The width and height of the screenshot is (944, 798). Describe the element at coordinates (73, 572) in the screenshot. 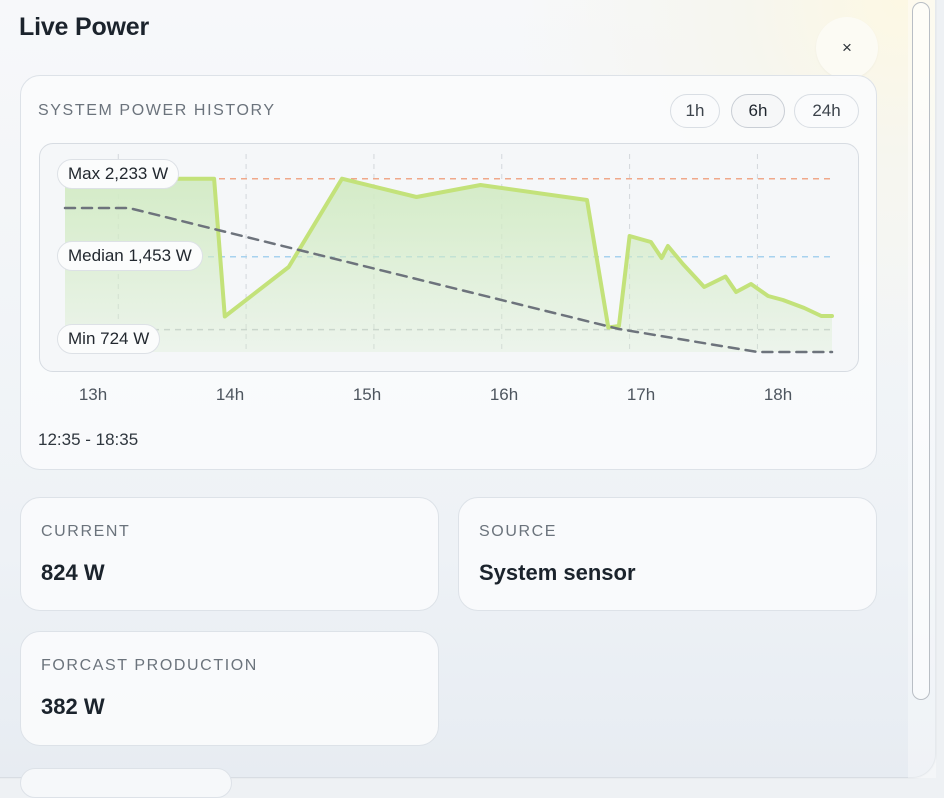

I see `current-value: 824 W` at that location.